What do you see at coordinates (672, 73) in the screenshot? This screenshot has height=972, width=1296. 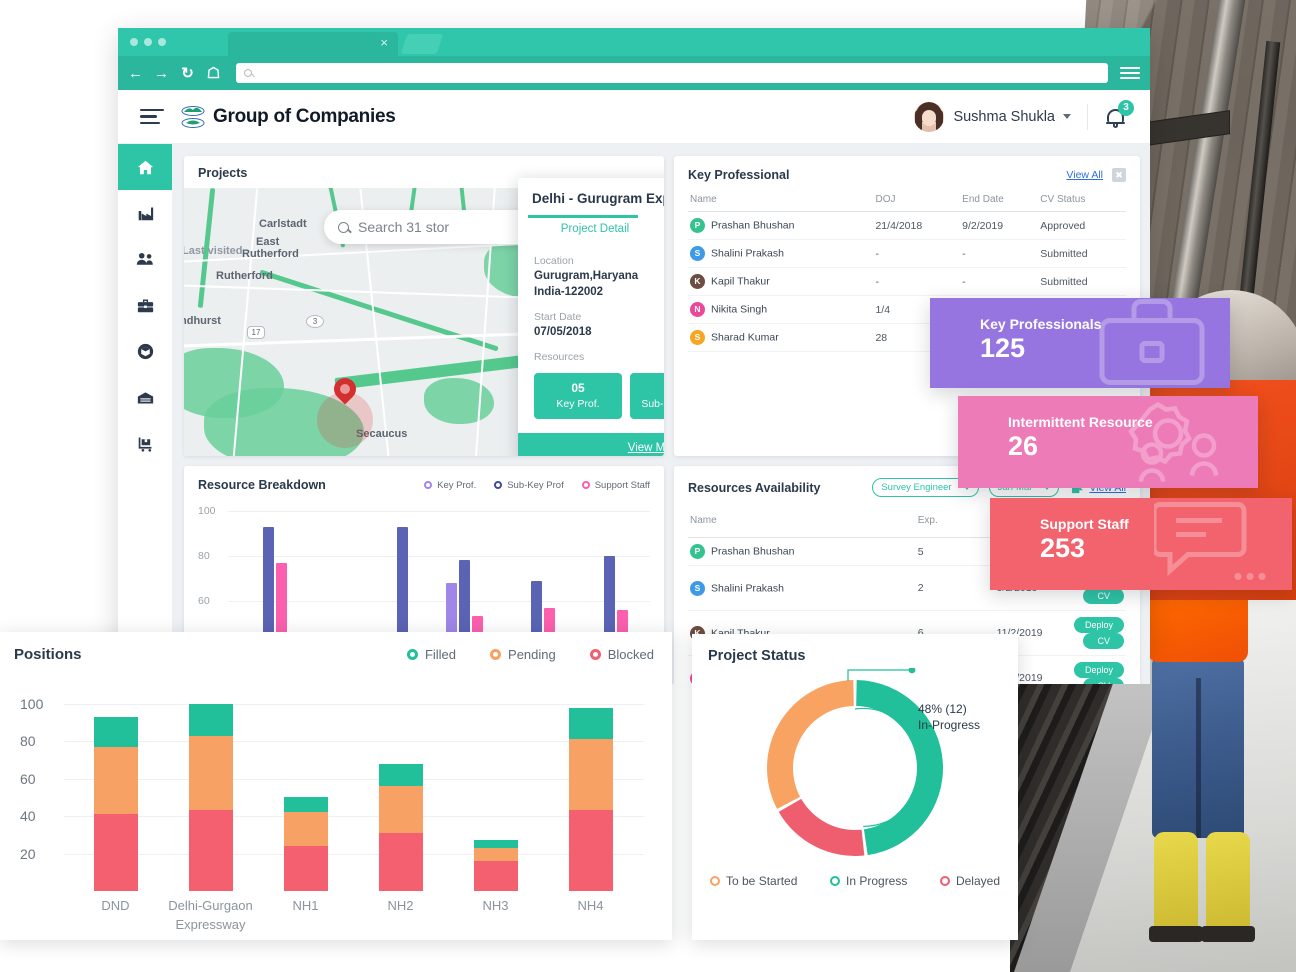 I see `url-input` at bounding box center [672, 73].